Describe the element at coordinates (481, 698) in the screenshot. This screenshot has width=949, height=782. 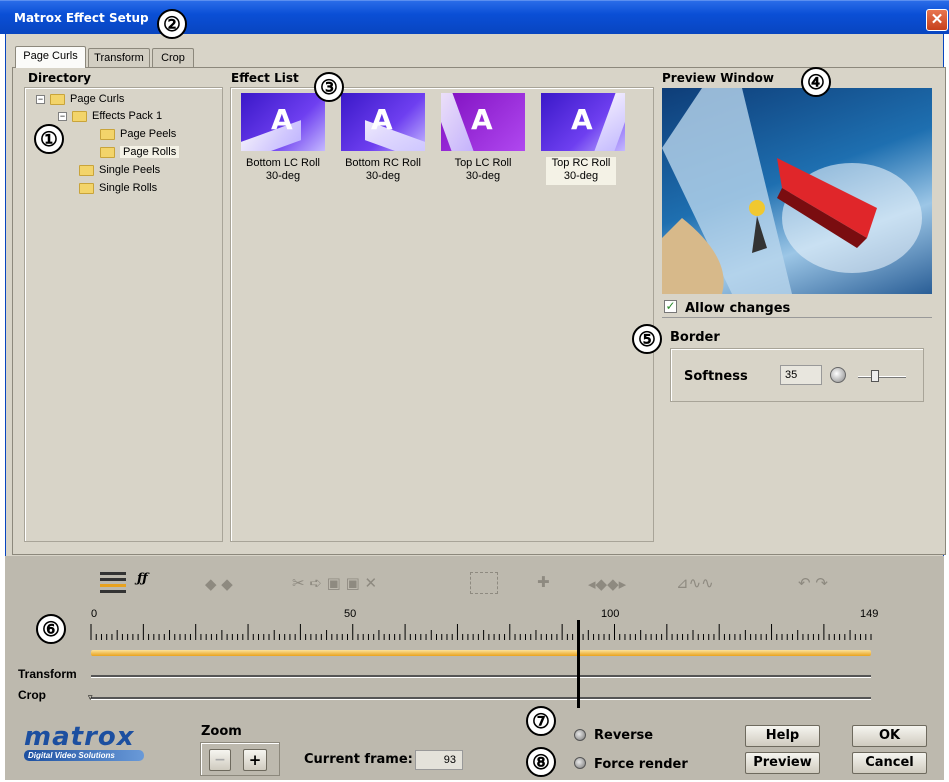
I see `crop-track` at that location.